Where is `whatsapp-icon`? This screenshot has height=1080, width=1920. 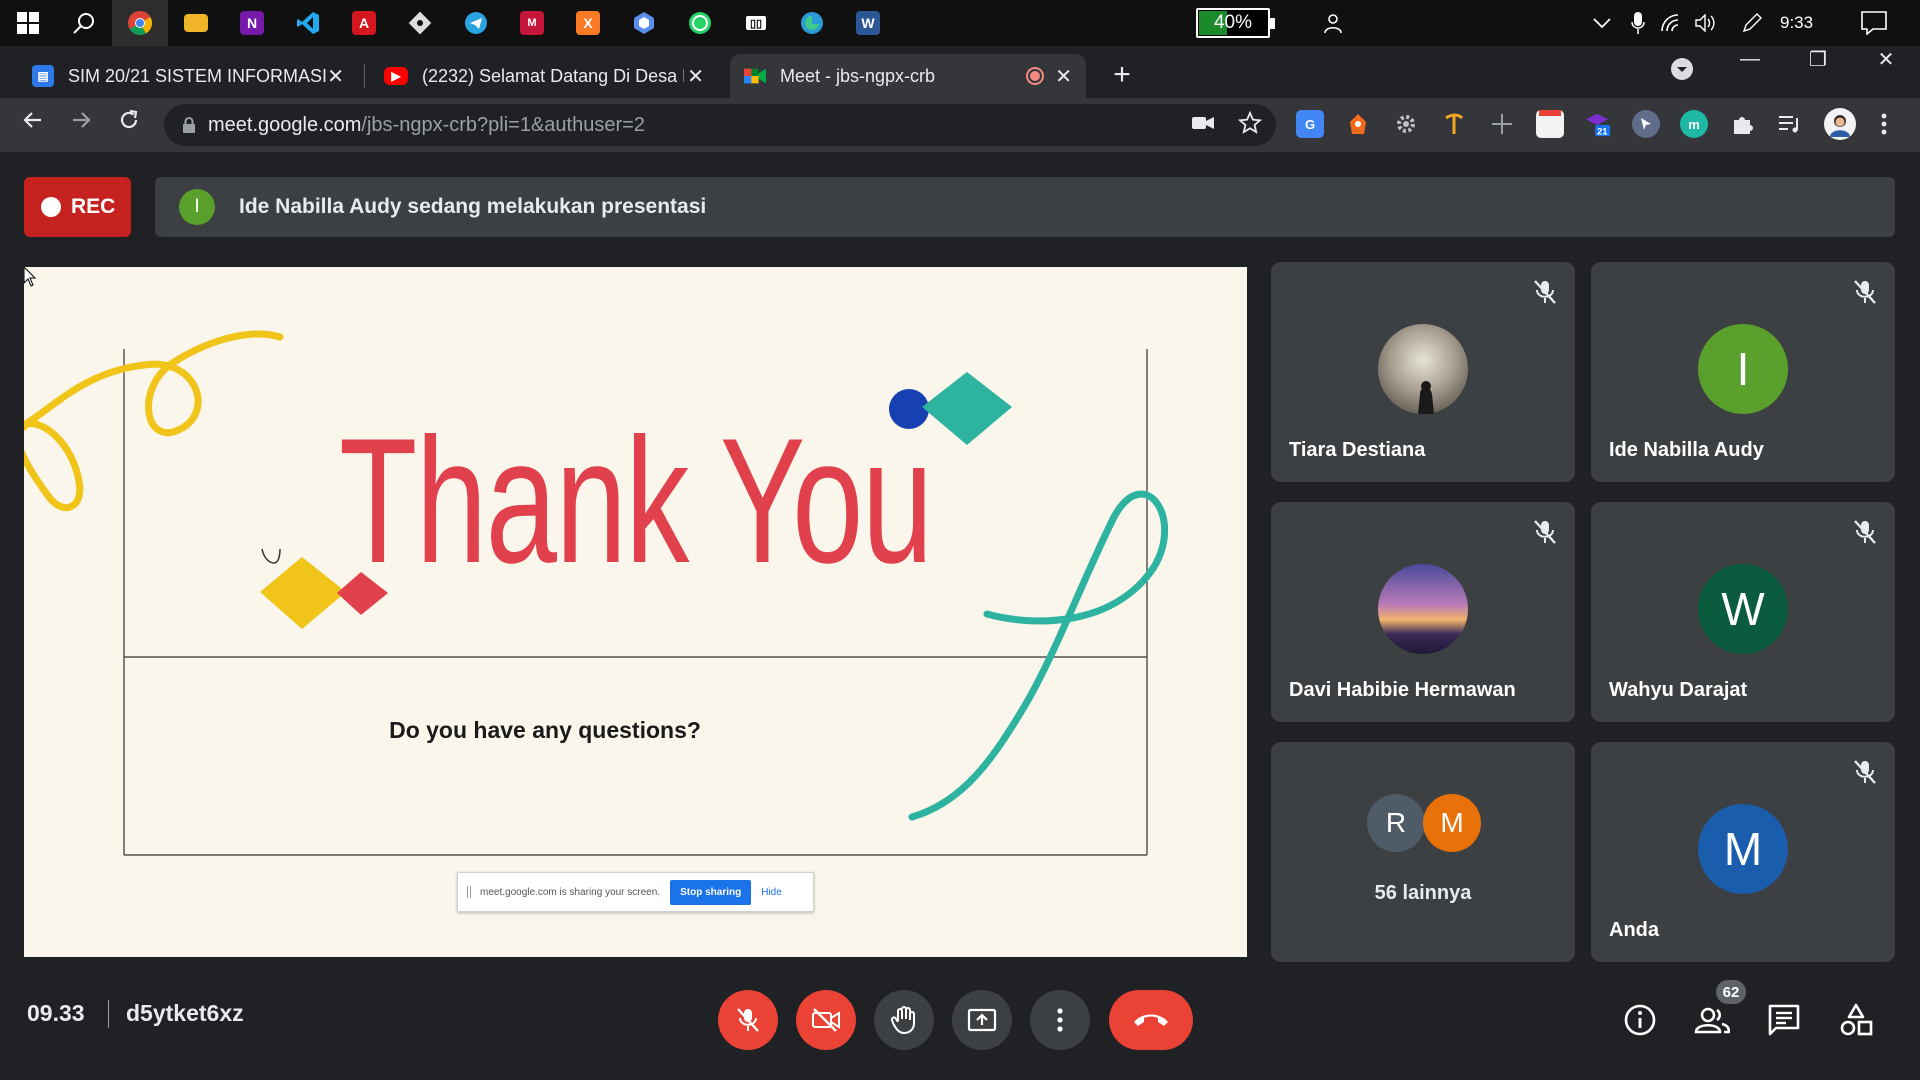
whatsapp-icon is located at coordinates (700, 23).